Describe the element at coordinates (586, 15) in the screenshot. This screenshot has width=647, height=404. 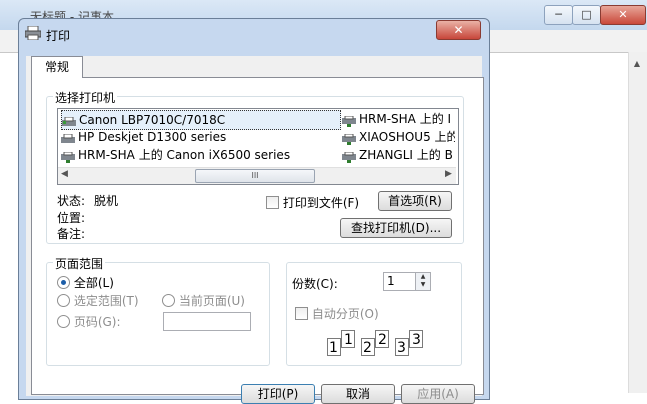
I see `maximize-button: □` at that location.